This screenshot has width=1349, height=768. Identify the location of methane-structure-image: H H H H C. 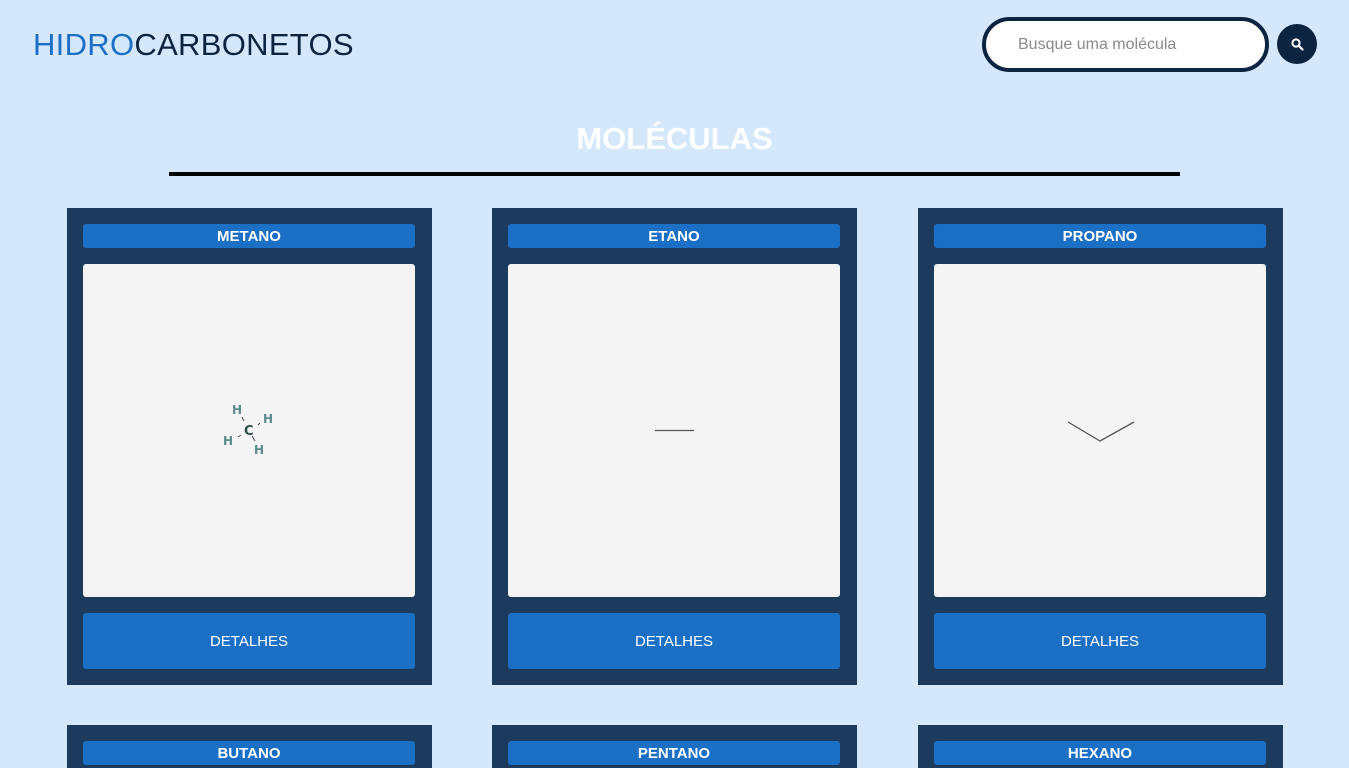
(248, 430).